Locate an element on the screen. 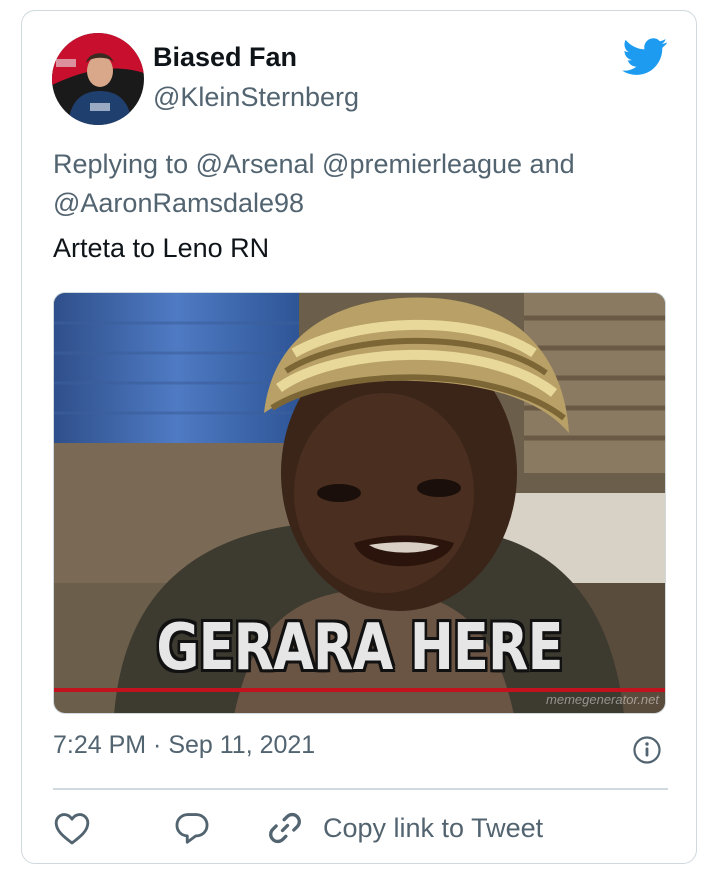 This screenshot has height=873, width=720. tweet-text: Arteta to Leno RN is located at coordinates (161, 248).